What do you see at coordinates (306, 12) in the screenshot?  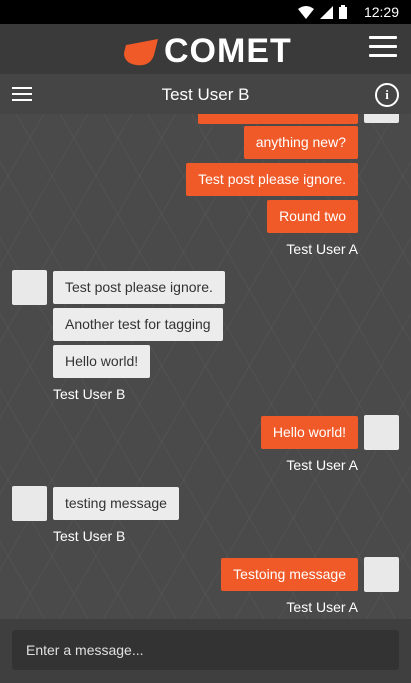 I see `wifi-icon` at bounding box center [306, 12].